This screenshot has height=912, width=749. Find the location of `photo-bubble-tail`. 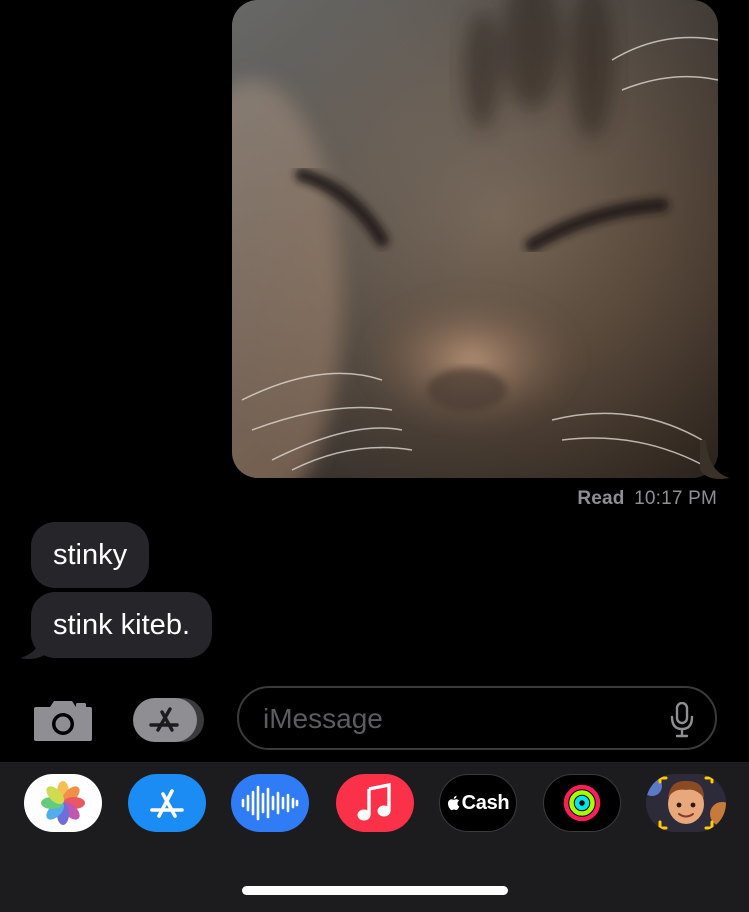

photo-bubble-tail is located at coordinates (715, 459).